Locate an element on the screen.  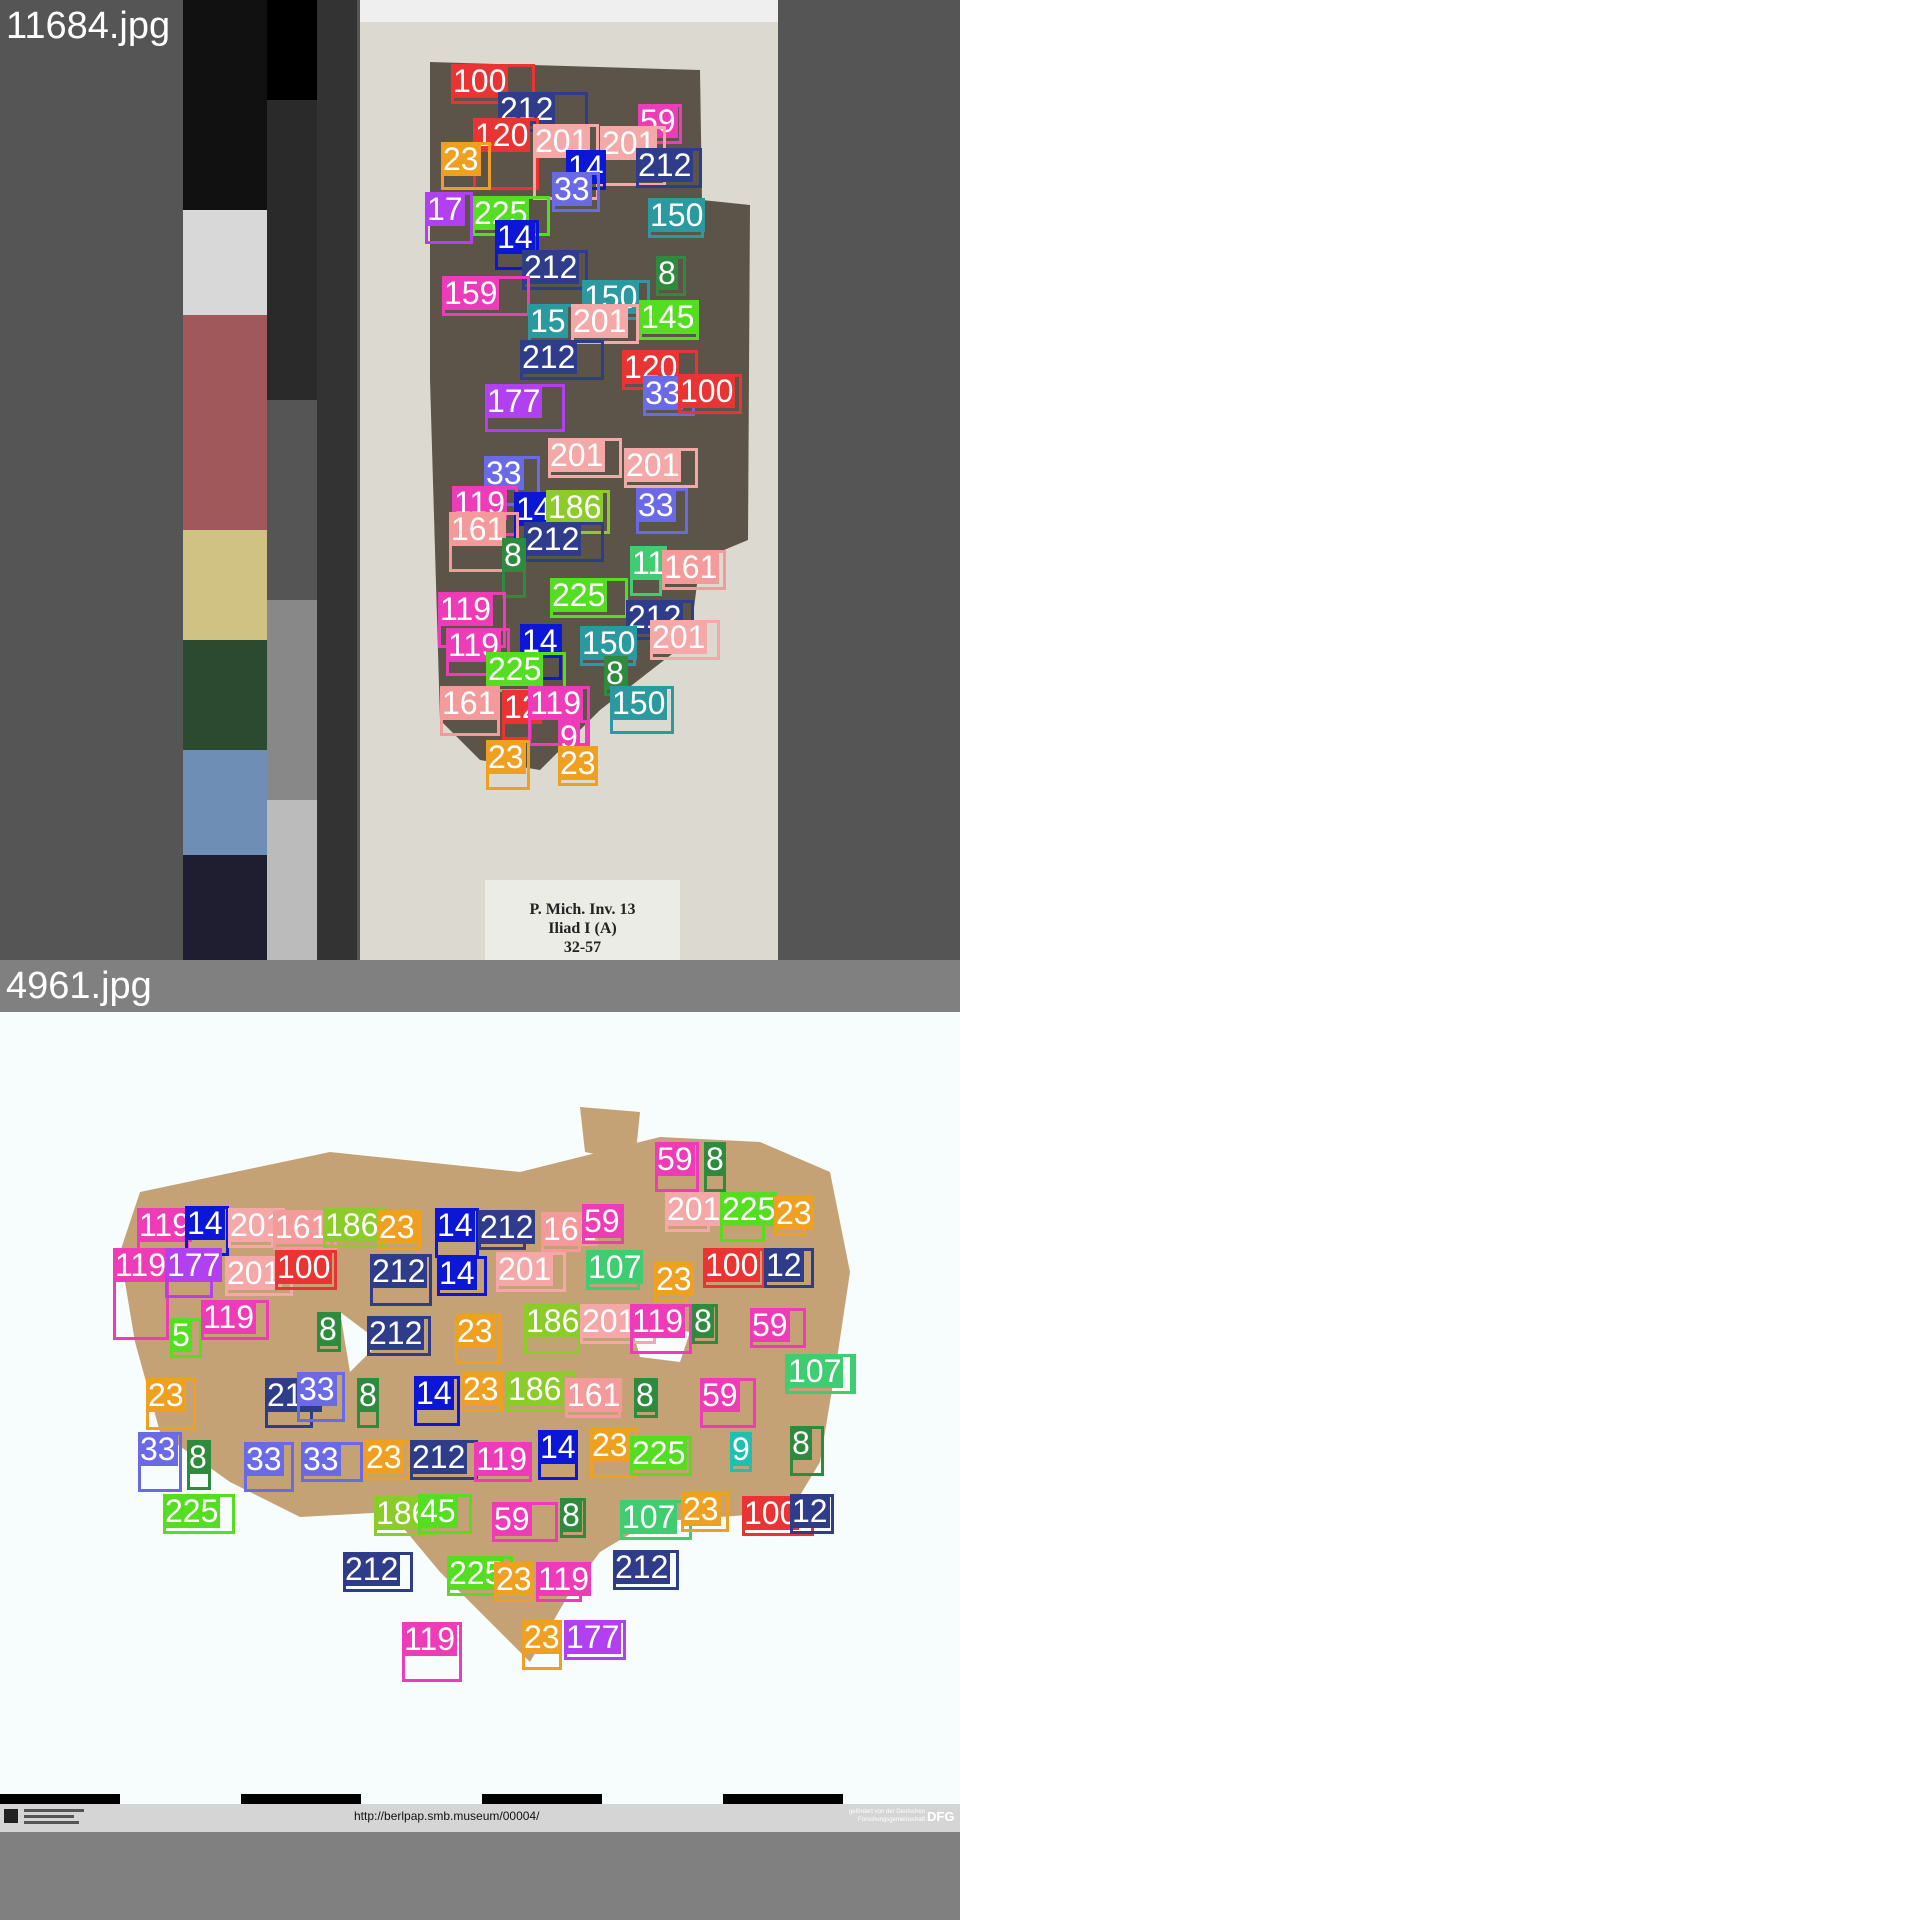
filename-label-2: 4961.jpg is located at coordinates (79, 986).